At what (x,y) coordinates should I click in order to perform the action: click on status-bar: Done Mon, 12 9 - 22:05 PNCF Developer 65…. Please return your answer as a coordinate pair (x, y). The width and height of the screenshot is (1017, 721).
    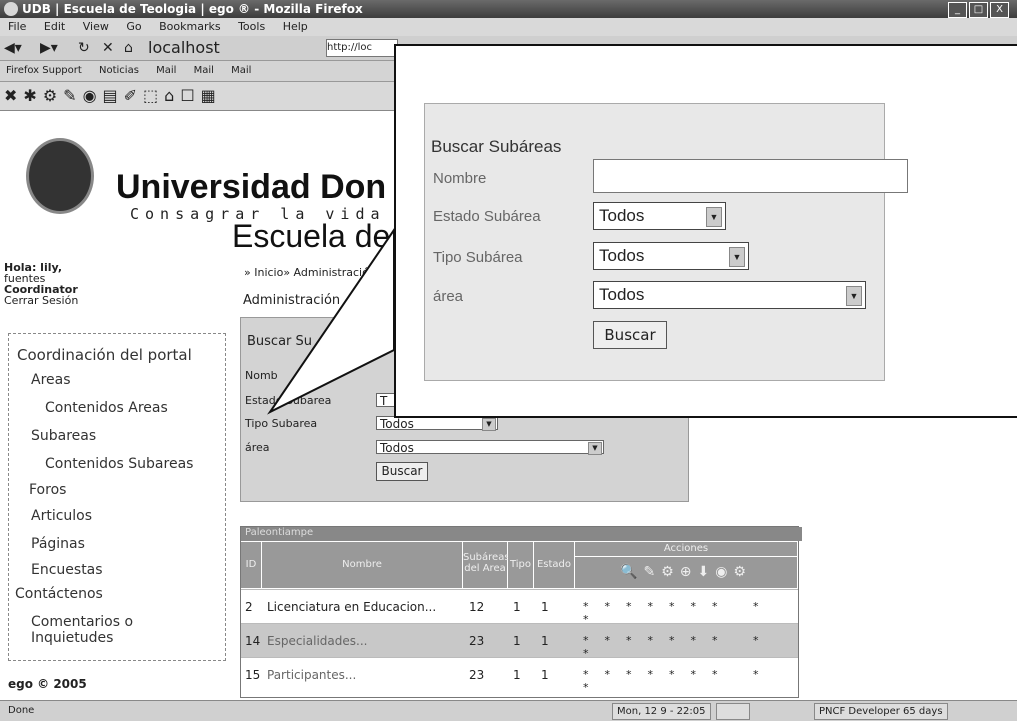
    Looking at the image, I should click on (508, 710).